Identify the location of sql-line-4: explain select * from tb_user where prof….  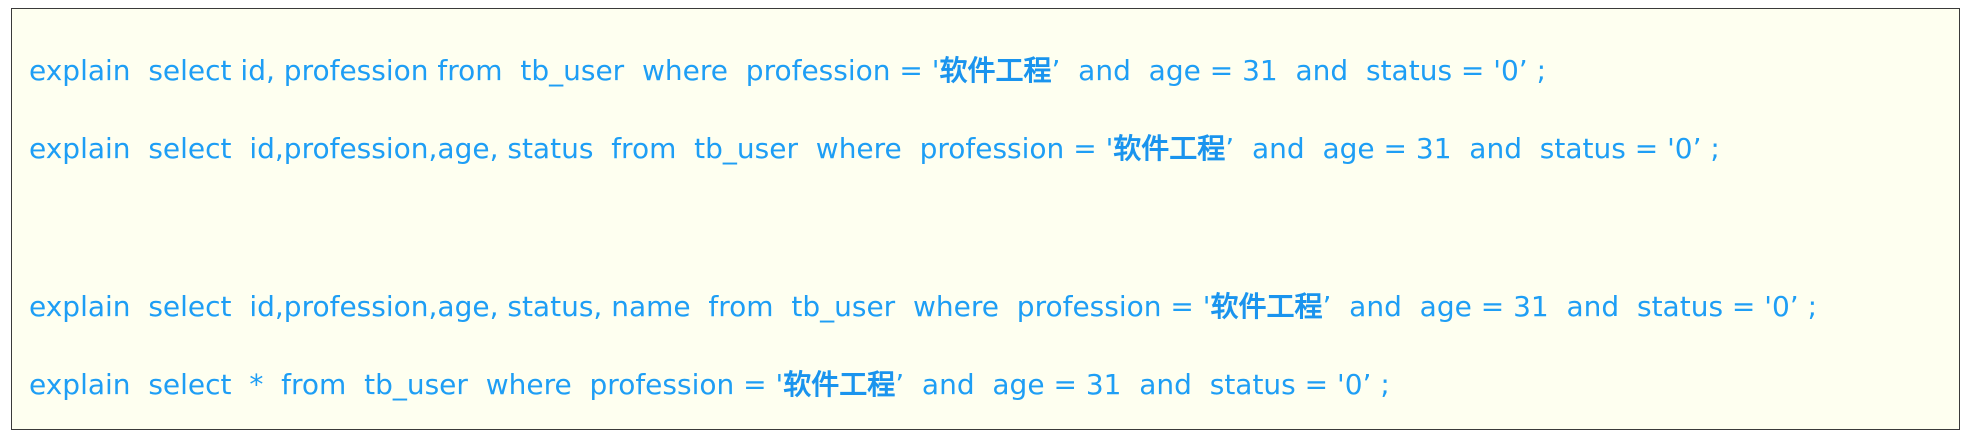
(709, 385).